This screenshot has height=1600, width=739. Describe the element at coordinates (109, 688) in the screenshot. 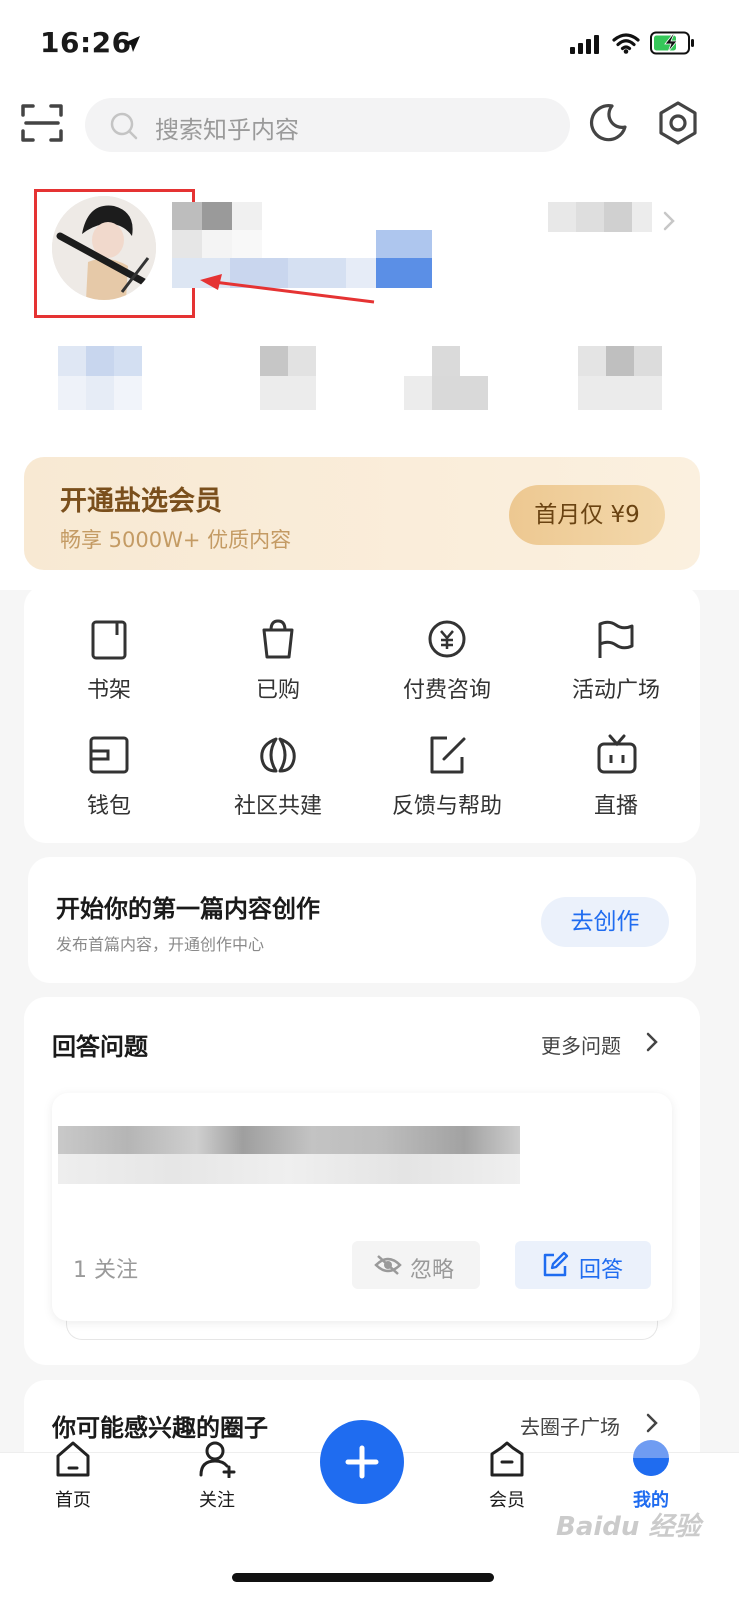

I see `grid-item-bookshelf: 书架` at that location.